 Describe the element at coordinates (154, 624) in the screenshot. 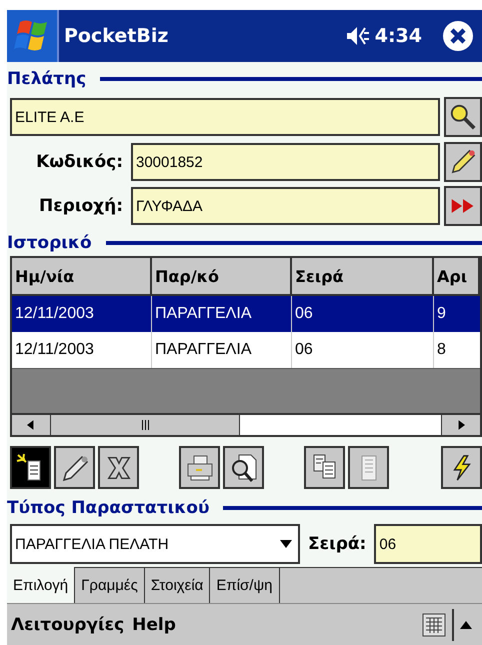

I see `menu-item: Help` at that location.